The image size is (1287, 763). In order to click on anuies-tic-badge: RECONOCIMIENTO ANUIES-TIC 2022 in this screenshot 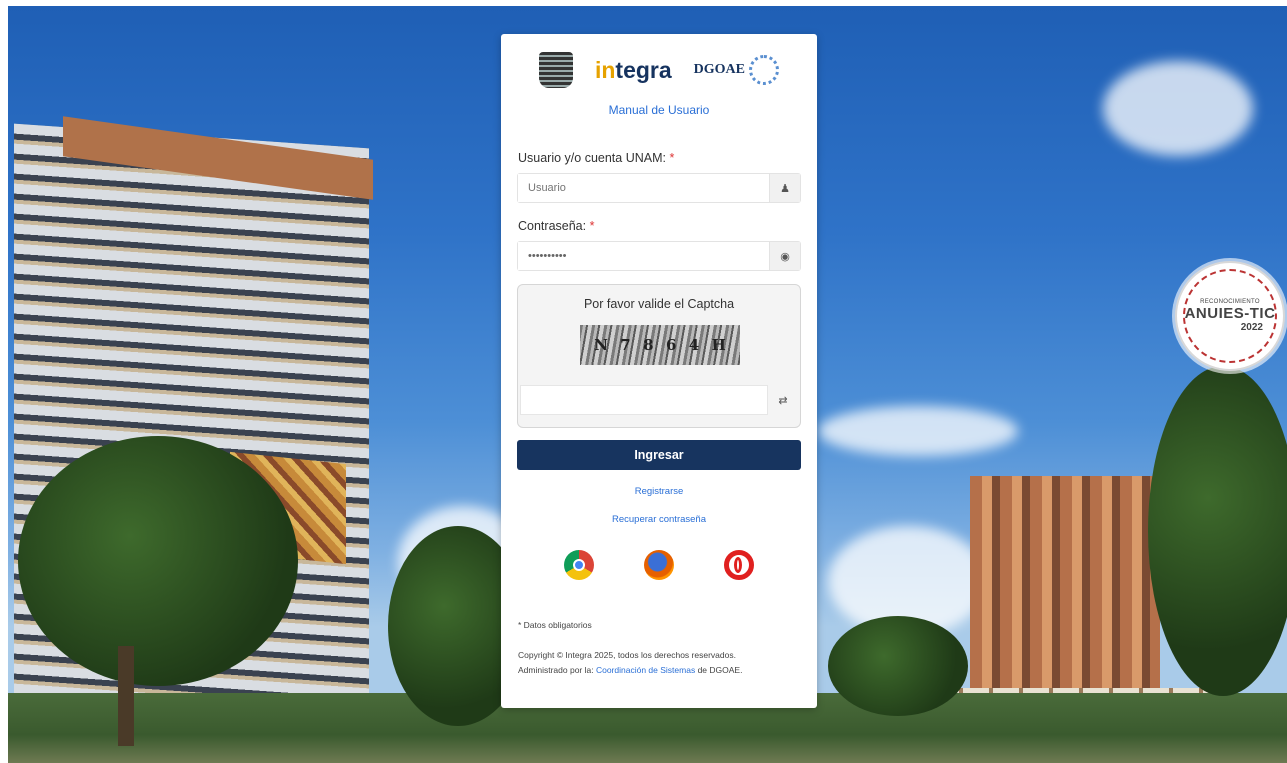, I will do `click(1230, 316)`.